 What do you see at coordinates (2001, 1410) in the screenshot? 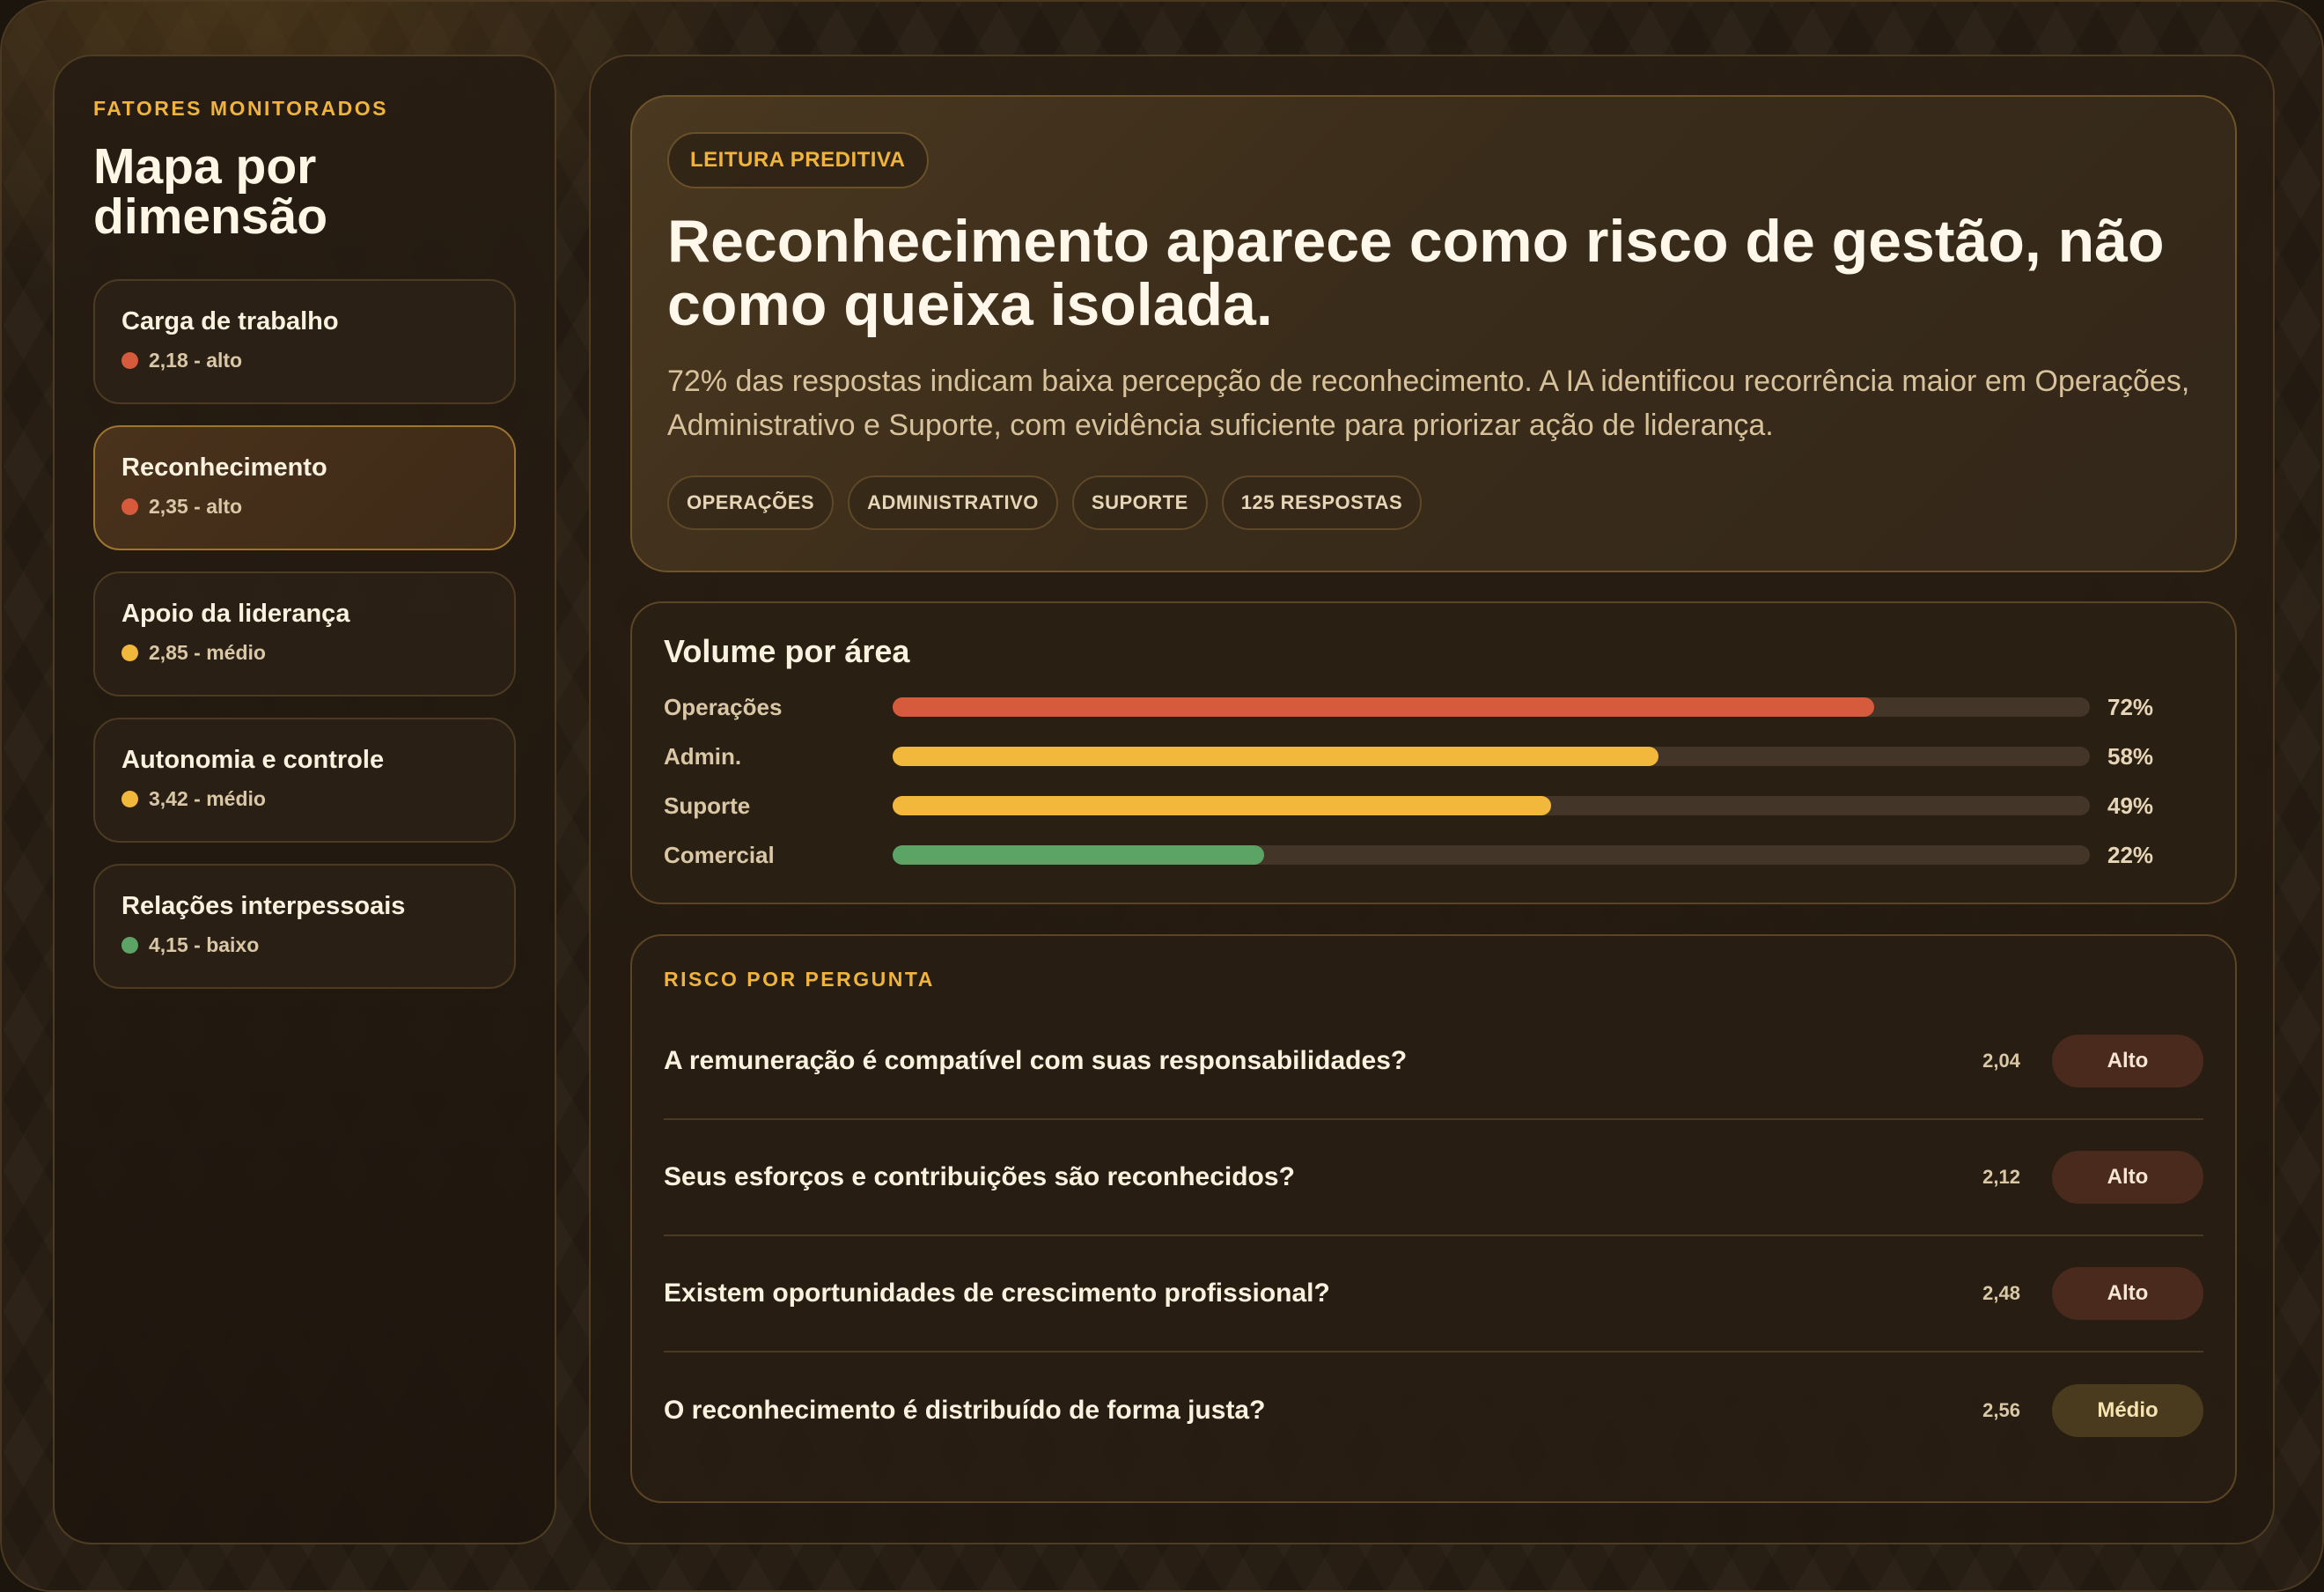
I see `risk-score: 2,56` at bounding box center [2001, 1410].